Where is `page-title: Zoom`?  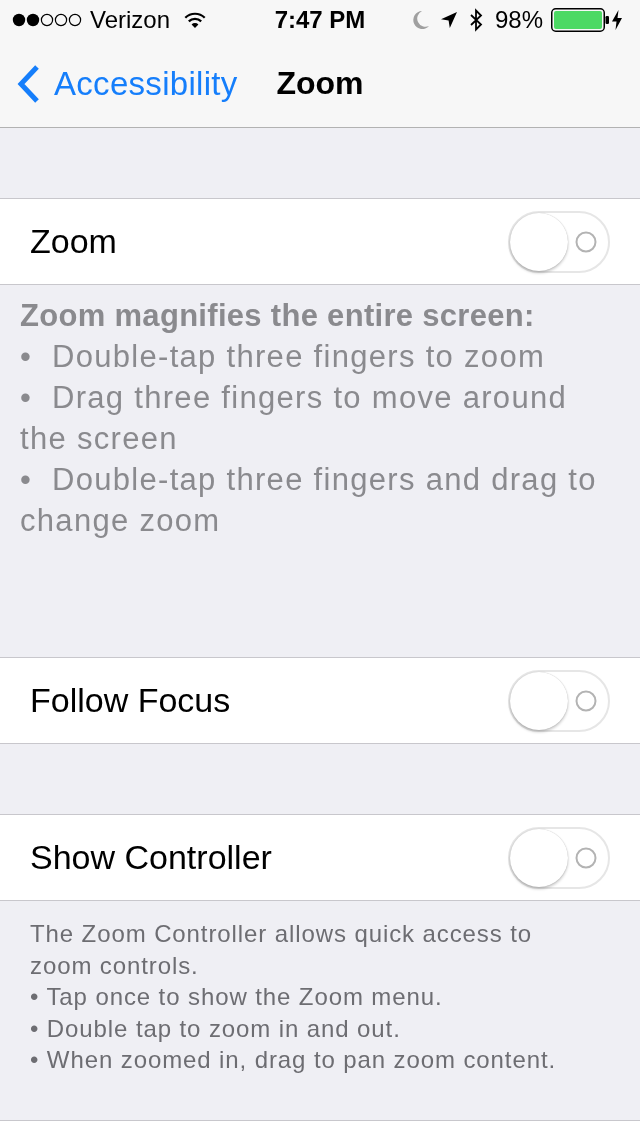
page-title: Zoom is located at coordinates (320, 83).